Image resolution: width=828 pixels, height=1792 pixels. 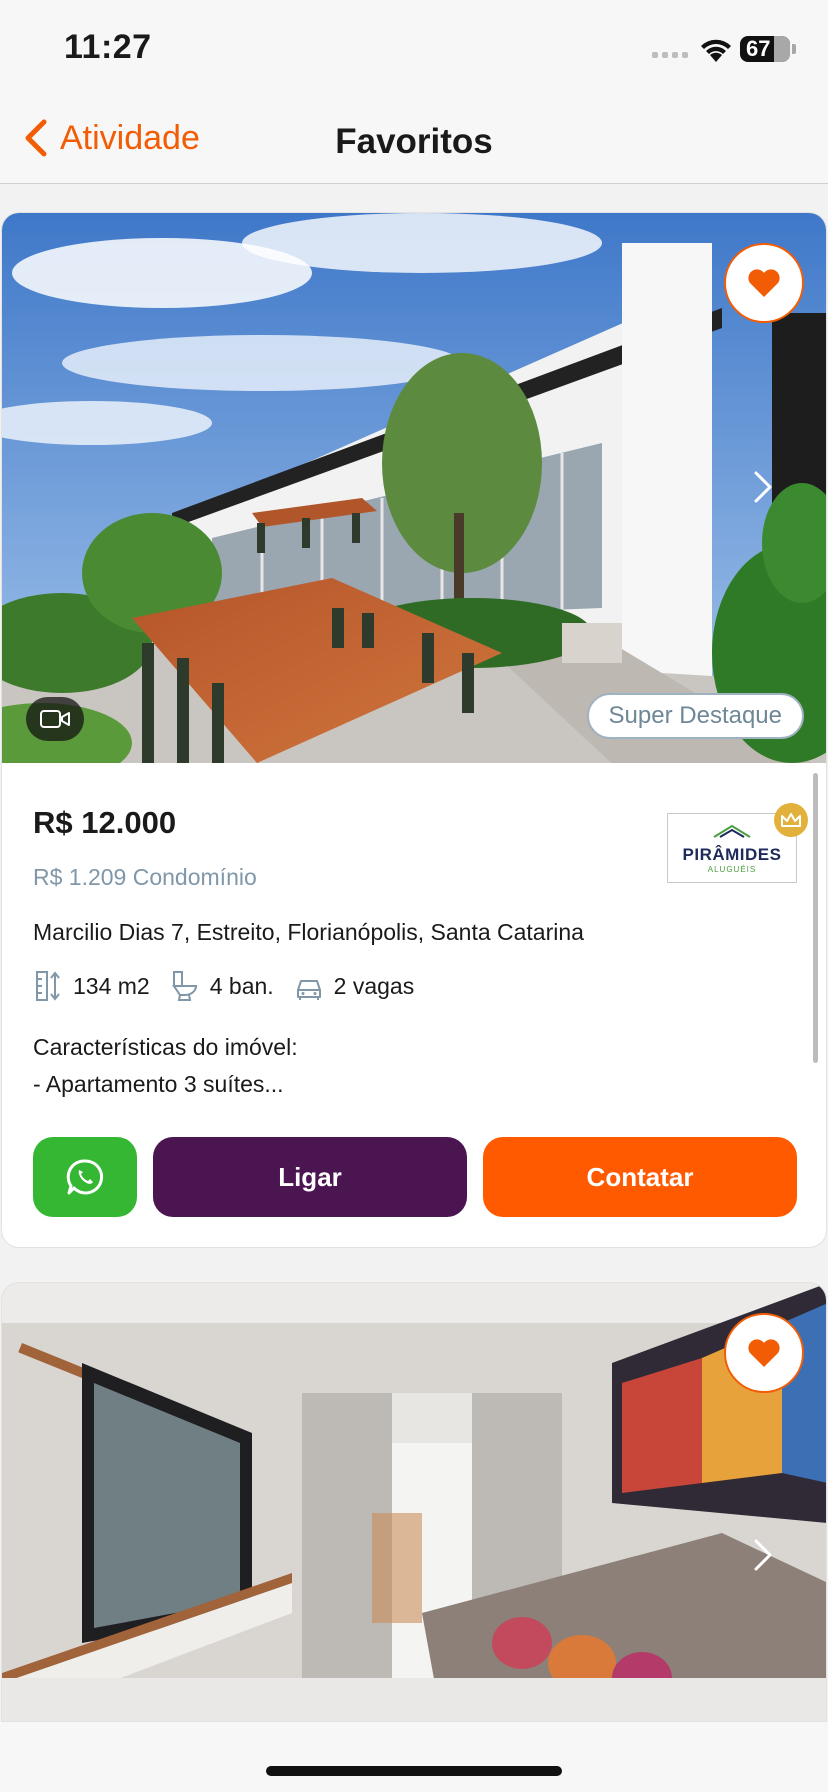 I want to click on battery-icon: 67, so click(x=765, y=49).